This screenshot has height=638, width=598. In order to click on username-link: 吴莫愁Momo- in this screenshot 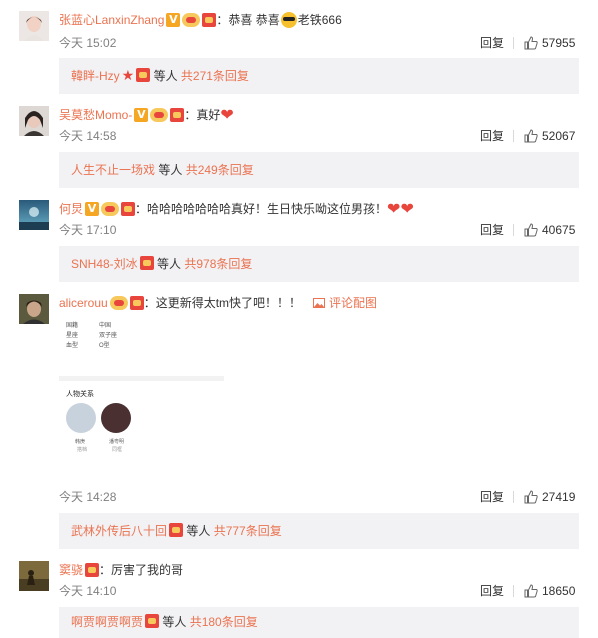, I will do `click(95, 115)`.